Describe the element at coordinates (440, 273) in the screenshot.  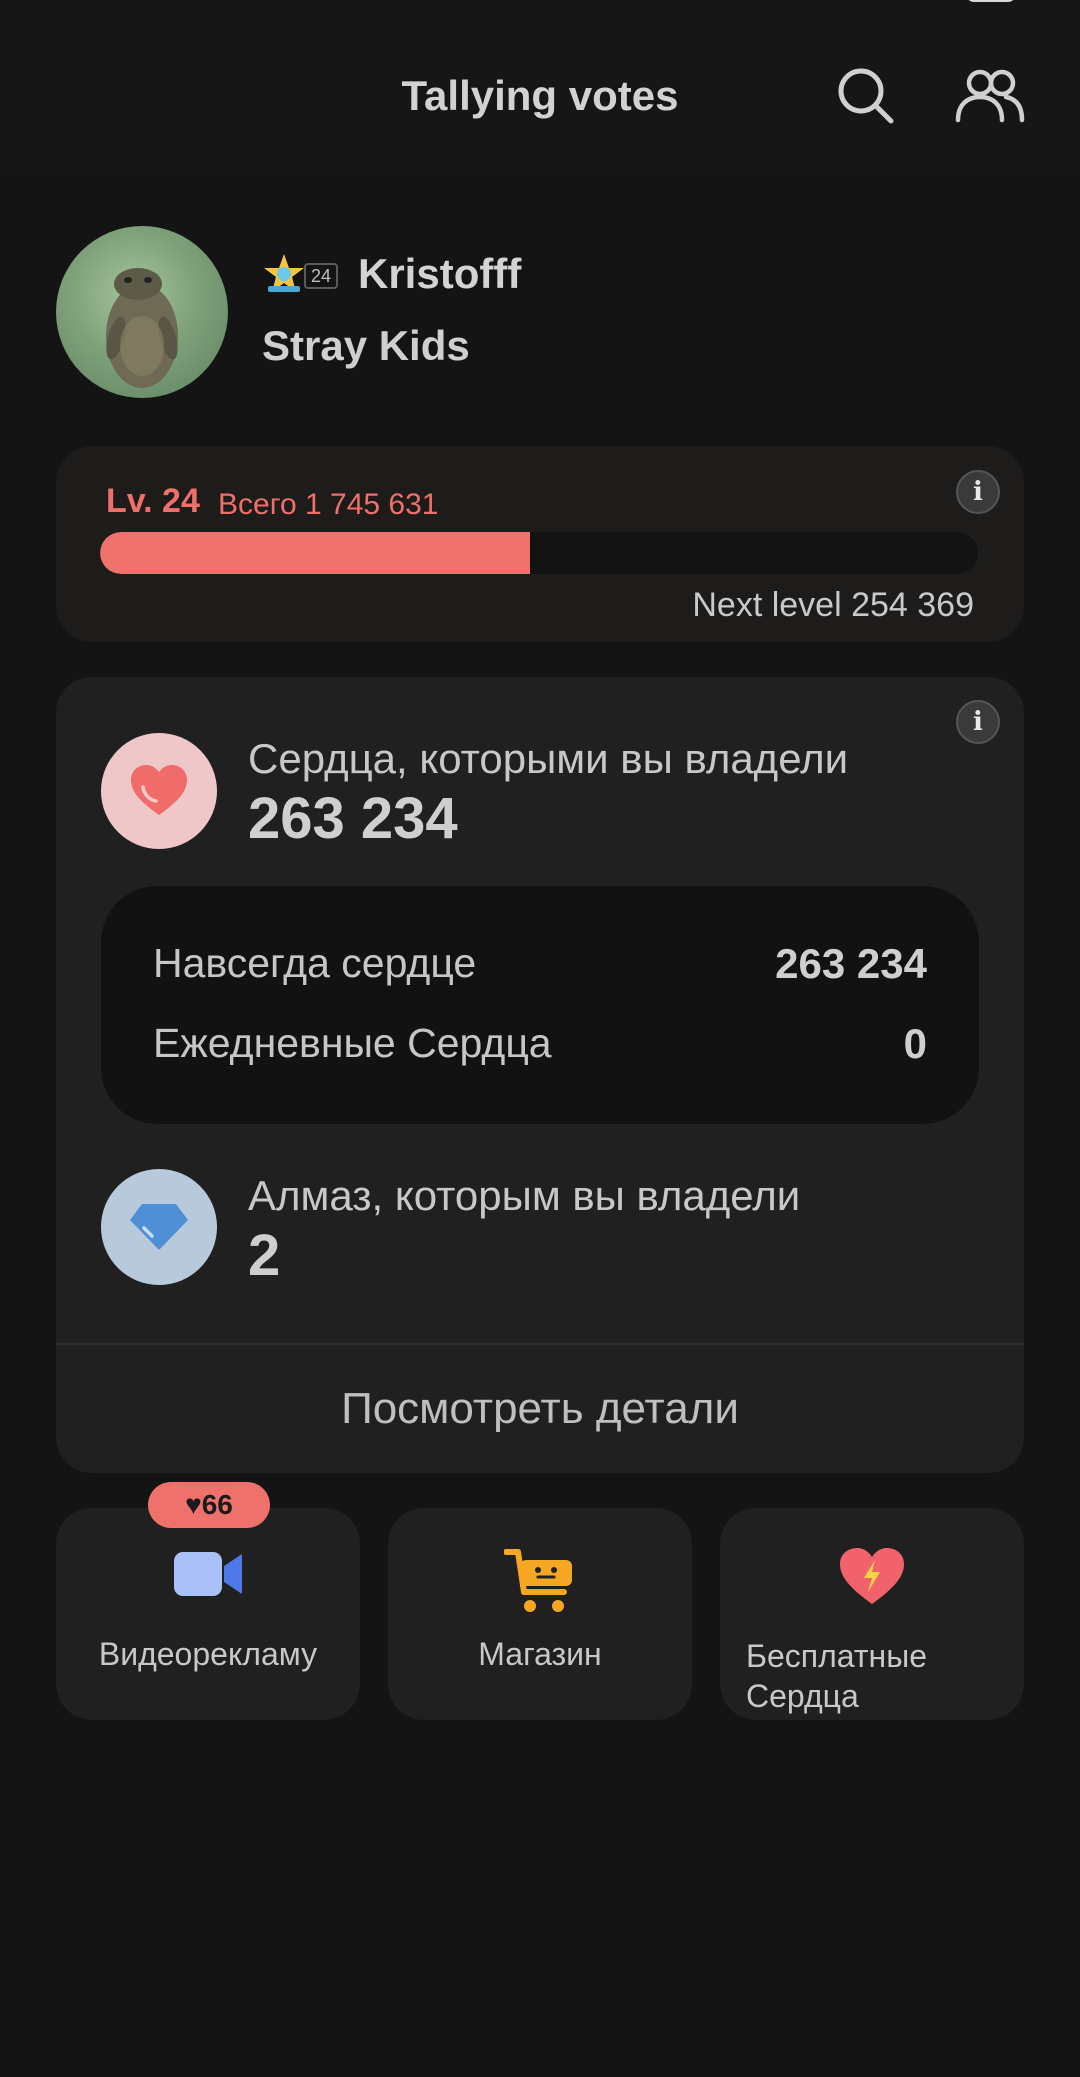
I see `username: Kristofff` at that location.